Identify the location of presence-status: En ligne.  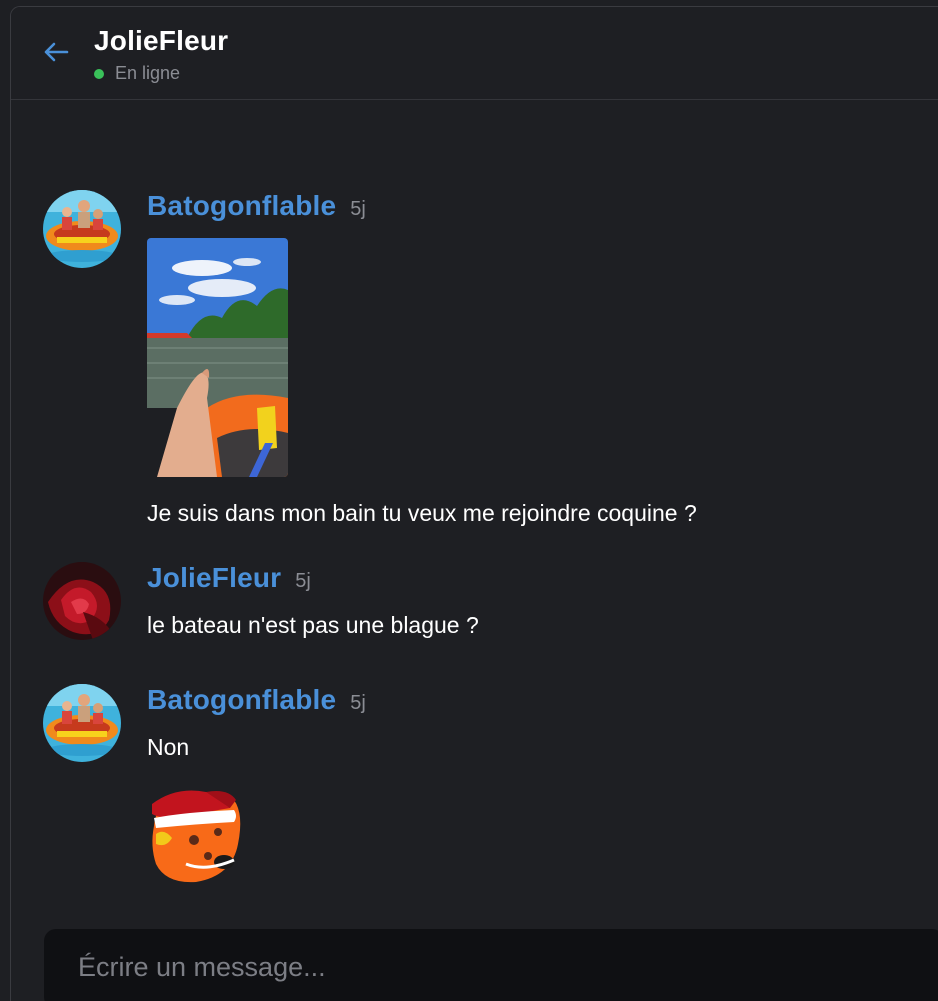
(137, 73).